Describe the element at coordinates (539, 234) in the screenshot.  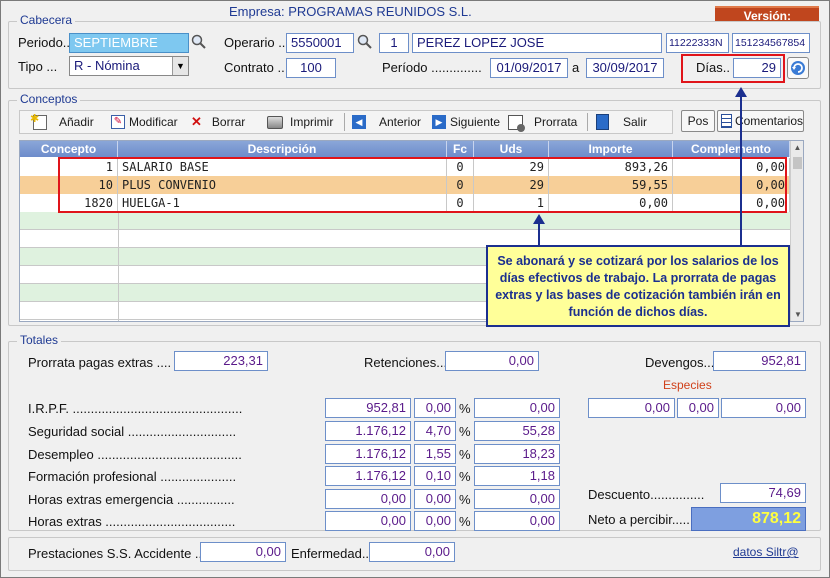
I see `annotation-arrow-uds` at that location.